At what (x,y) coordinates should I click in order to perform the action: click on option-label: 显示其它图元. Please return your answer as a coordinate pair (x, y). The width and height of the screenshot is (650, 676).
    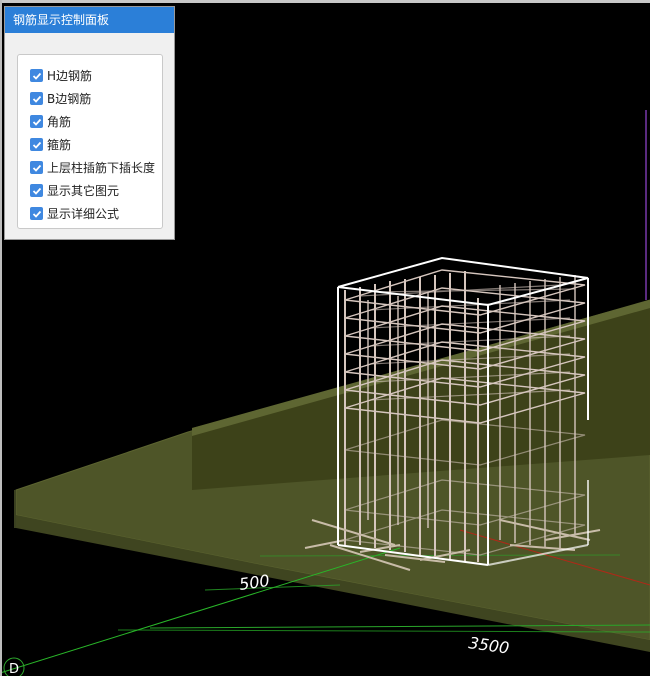
    Looking at the image, I should click on (83, 191).